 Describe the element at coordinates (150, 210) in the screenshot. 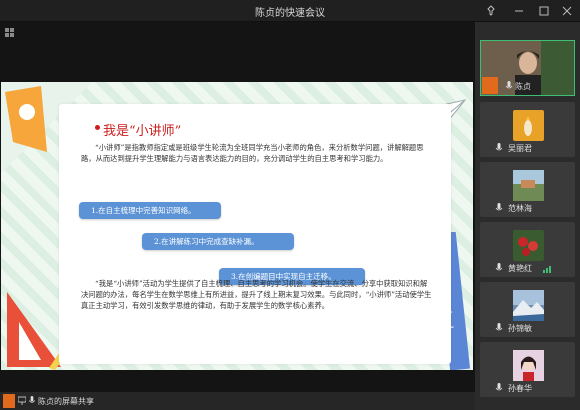

I see `point-1: 1.在自主梳理中完善知识网络。` at that location.